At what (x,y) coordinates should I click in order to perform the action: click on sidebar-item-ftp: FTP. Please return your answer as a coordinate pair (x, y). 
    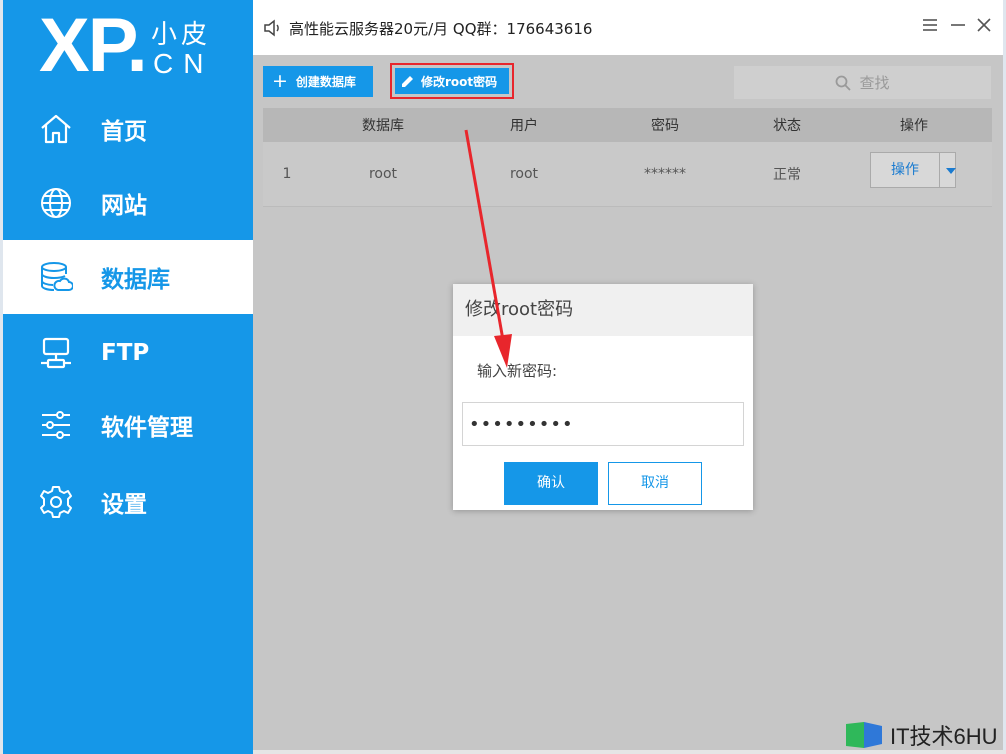
    Looking at the image, I should click on (128, 353).